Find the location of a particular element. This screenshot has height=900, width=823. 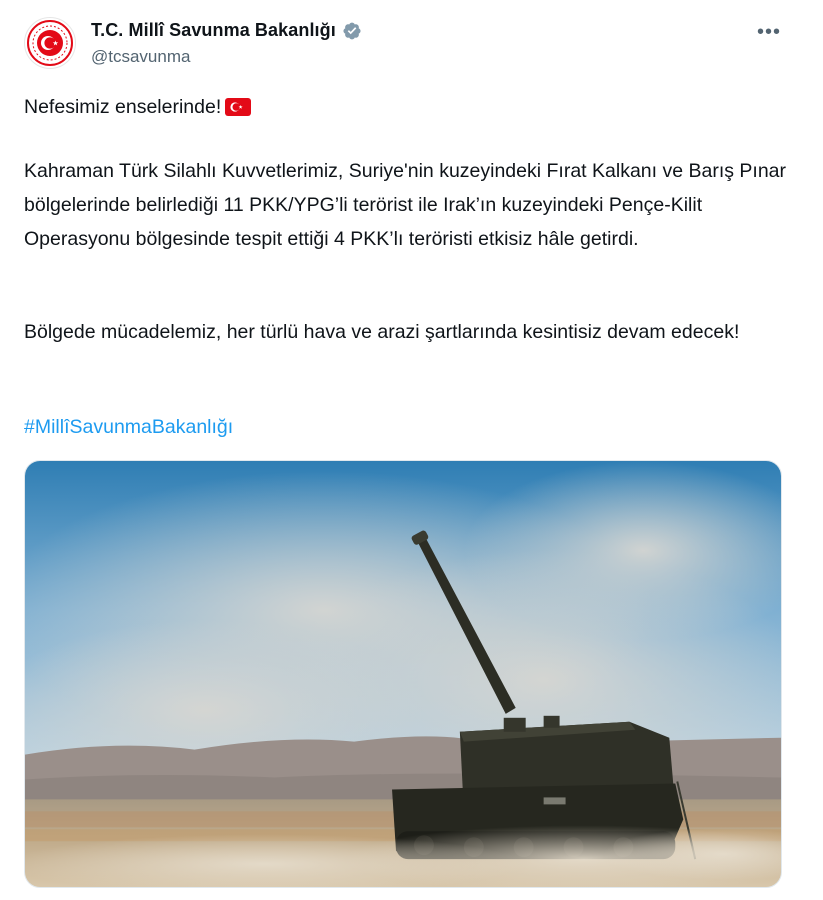

hashtag-link: #MillîSavunmaBakanlığı is located at coordinates (128, 427).